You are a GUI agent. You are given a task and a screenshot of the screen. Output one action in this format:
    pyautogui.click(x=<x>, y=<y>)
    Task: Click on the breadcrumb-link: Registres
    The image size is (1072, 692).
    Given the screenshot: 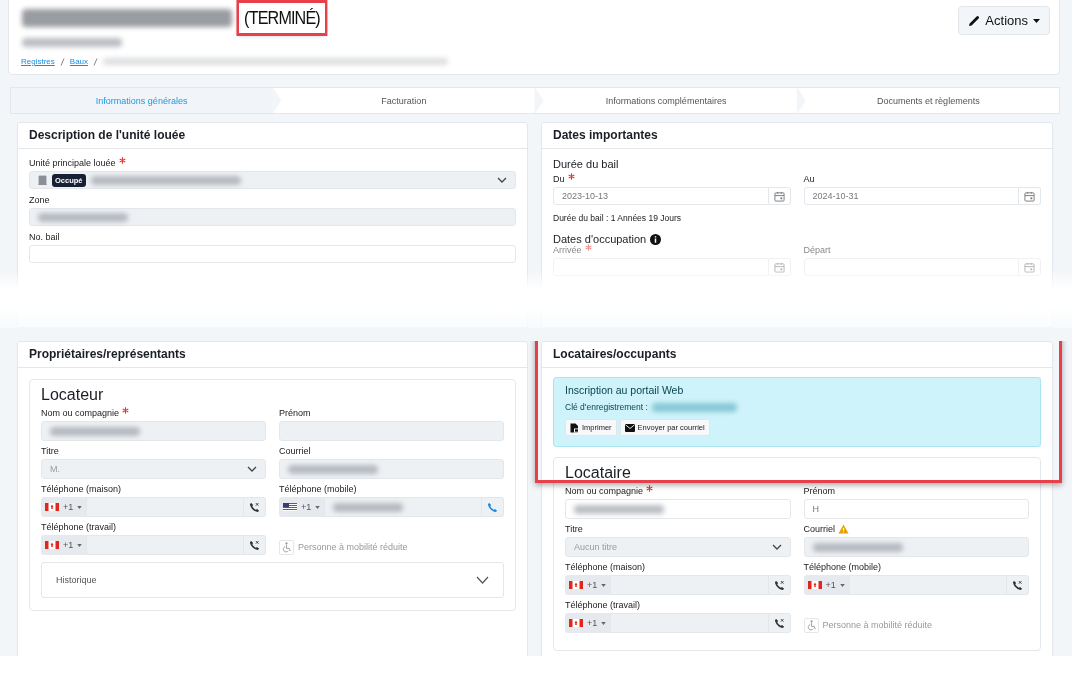 What is the action you would take?
    pyautogui.click(x=38, y=61)
    